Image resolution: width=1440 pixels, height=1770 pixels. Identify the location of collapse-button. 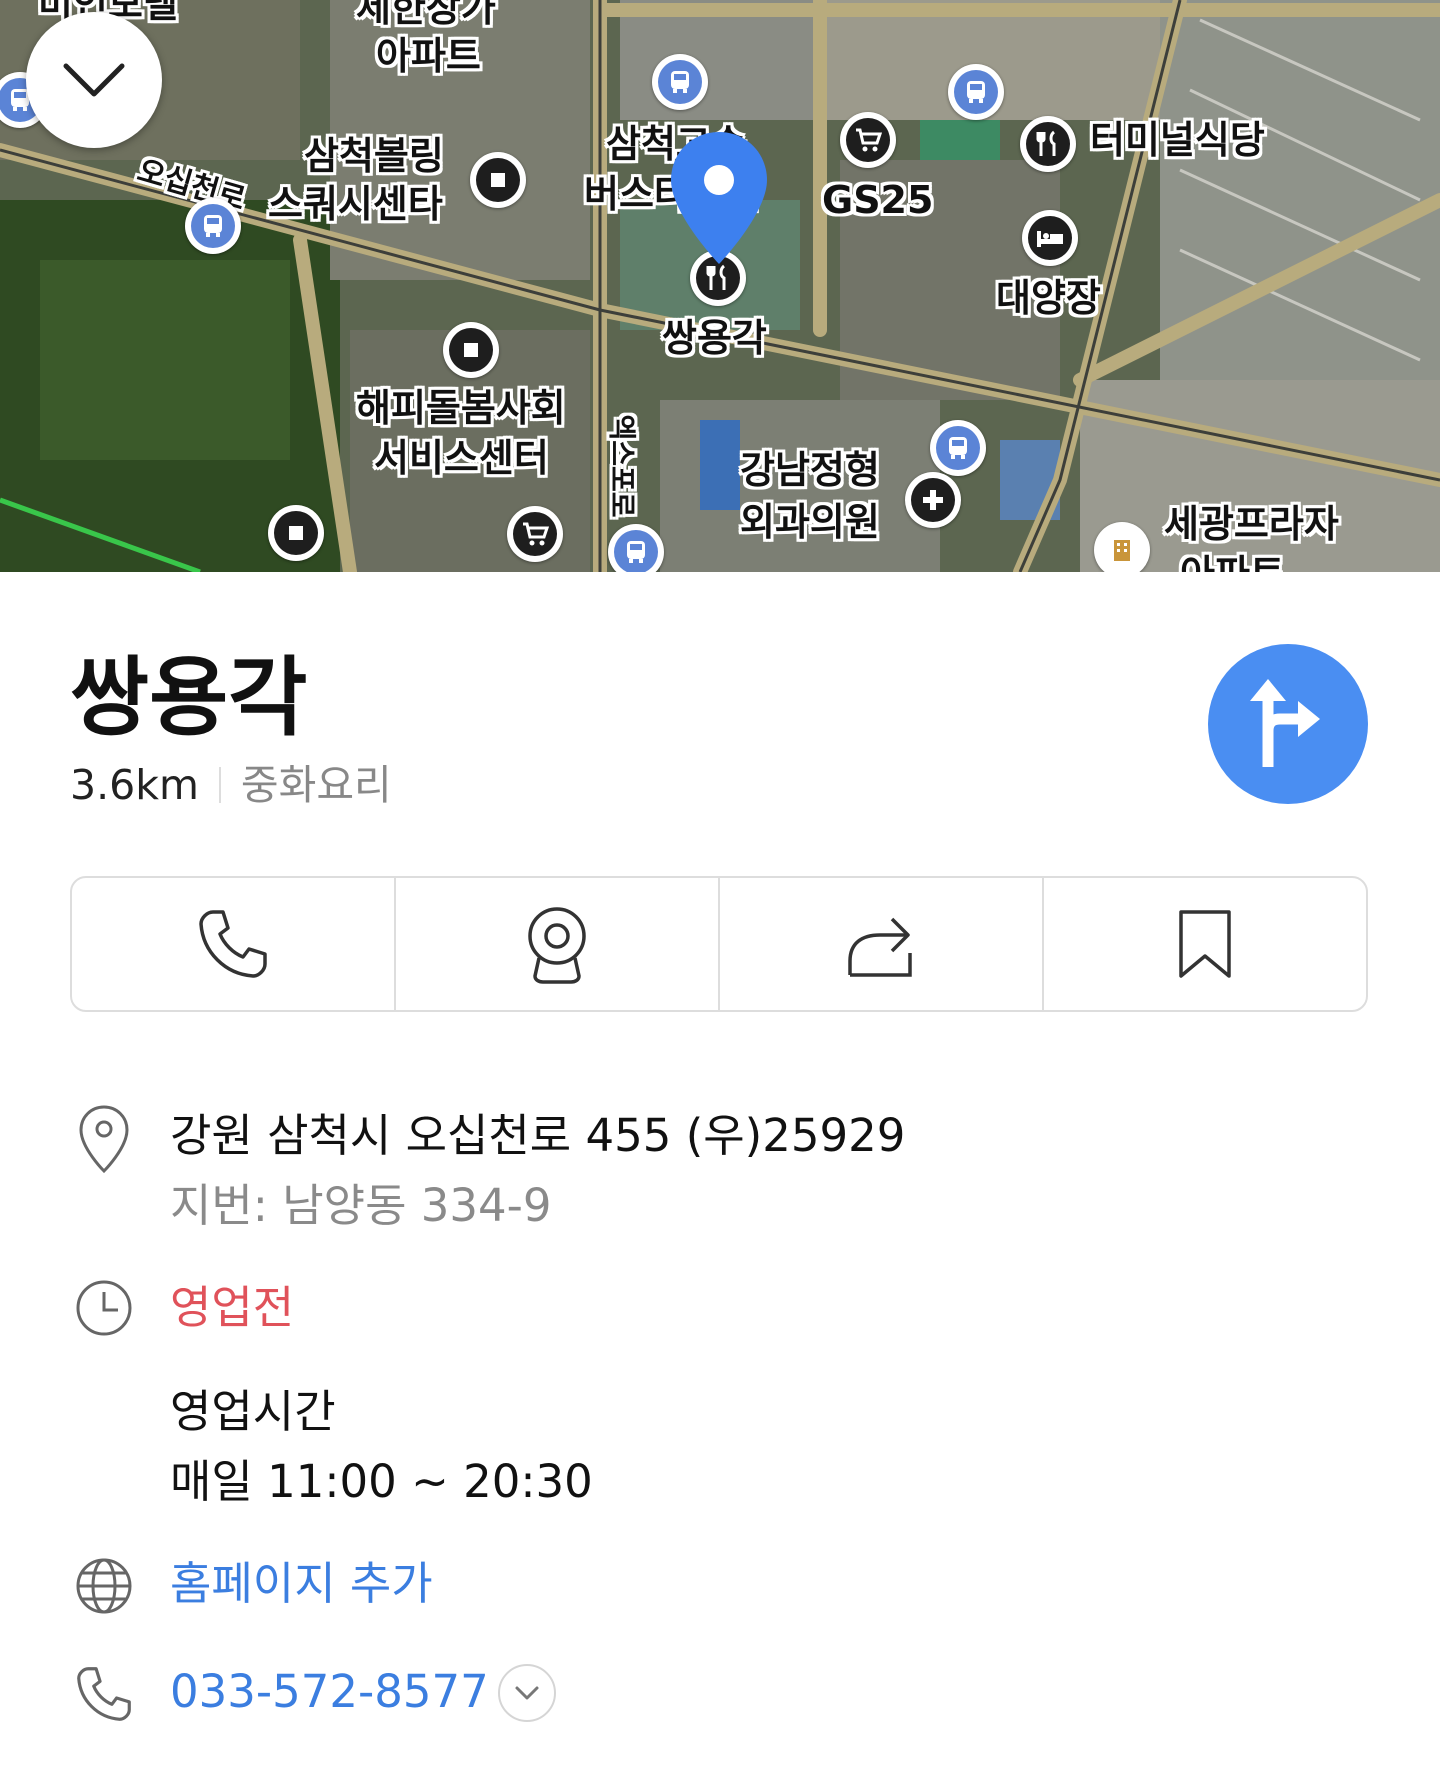
(94, 80).